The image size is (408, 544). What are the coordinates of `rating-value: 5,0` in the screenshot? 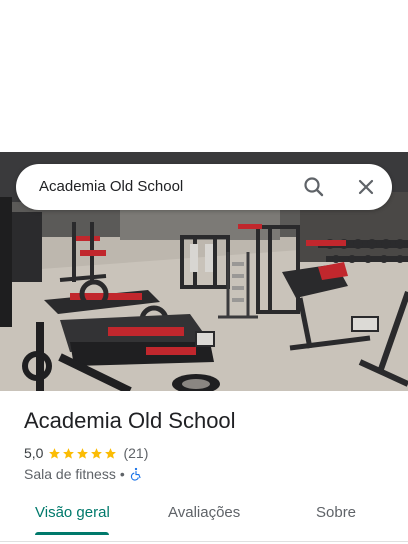 It's located at (34, 453).